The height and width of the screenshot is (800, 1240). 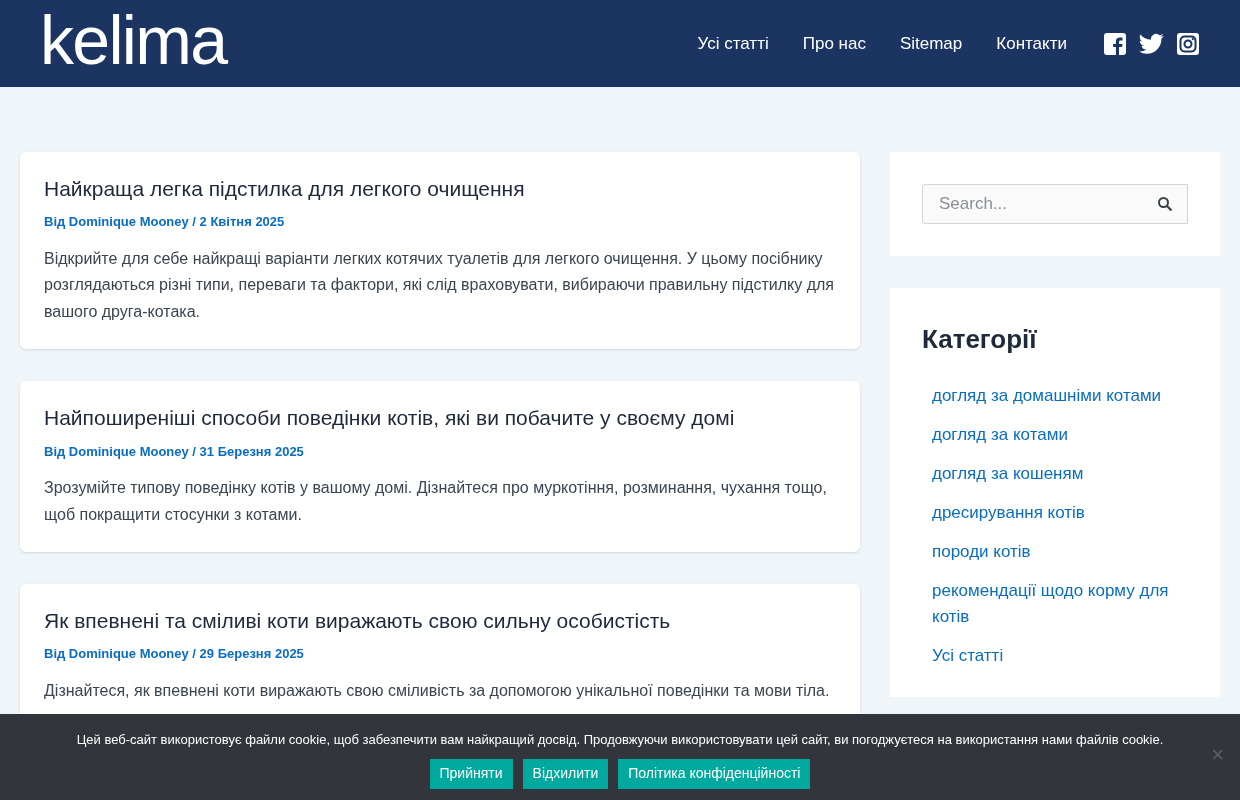 What do you see at coordinates (437, 690) in the screenshot?
I see `post-excerpt: Дізнайтеся, як впевнені коти виражають свою сміливість за допомогою унікальної поведінки та мови тіла.` at bounding box center [437, 690].